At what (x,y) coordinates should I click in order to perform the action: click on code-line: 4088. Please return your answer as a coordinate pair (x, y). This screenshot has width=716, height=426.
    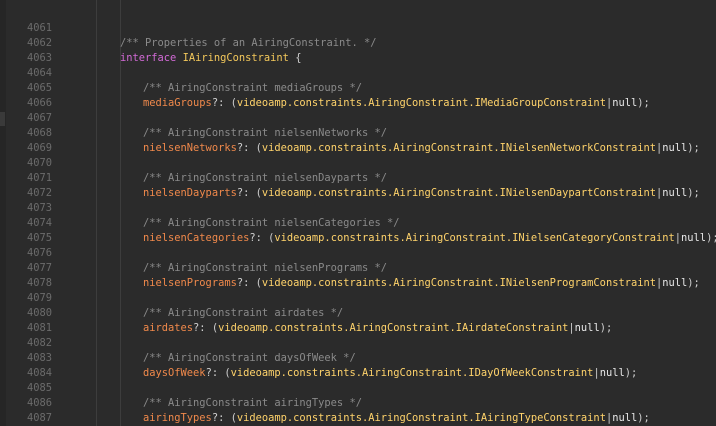
    Looking at the image, I should click on (358, 418).